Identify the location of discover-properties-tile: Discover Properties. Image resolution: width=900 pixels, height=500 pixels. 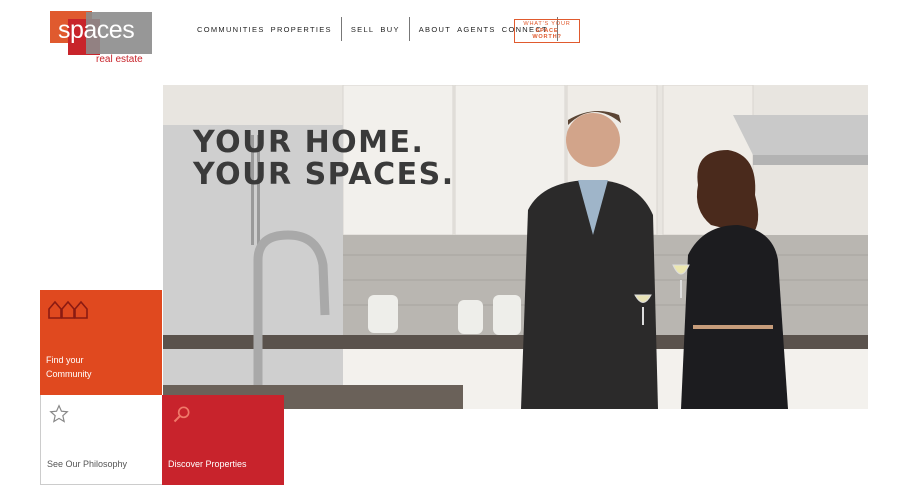
(223, 440).